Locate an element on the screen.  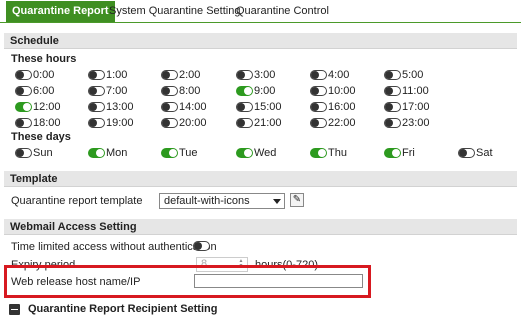
hour-label: 8:00 is located at coordinates (190, 91).